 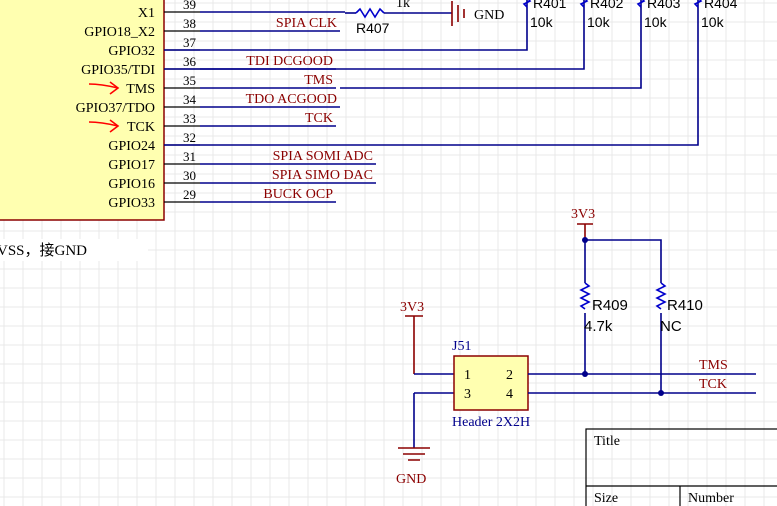 What do you see at coordinates (585, 240) in the screenshot?
I see `junction-dot` at bounding box center [585, 240].